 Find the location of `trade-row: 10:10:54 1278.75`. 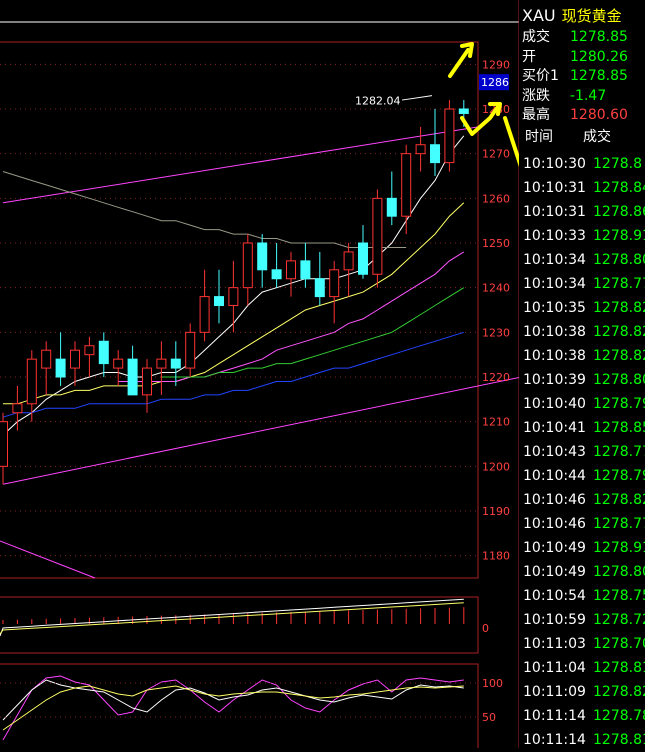

trade-row: 10:10:54 1278.75 is located at coordinates (584, 596).